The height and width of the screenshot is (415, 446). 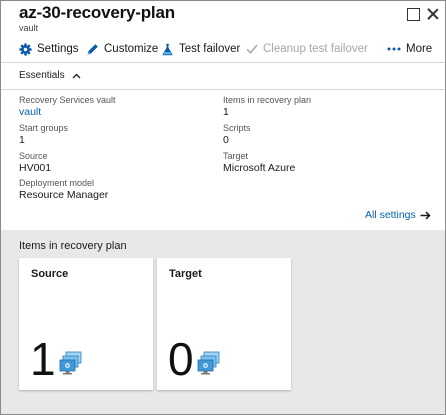 What do you see at coordinates (267, 100) in the screenshot?
I see `property-label: Items in recovery plan` at bounding box center [267, 100].